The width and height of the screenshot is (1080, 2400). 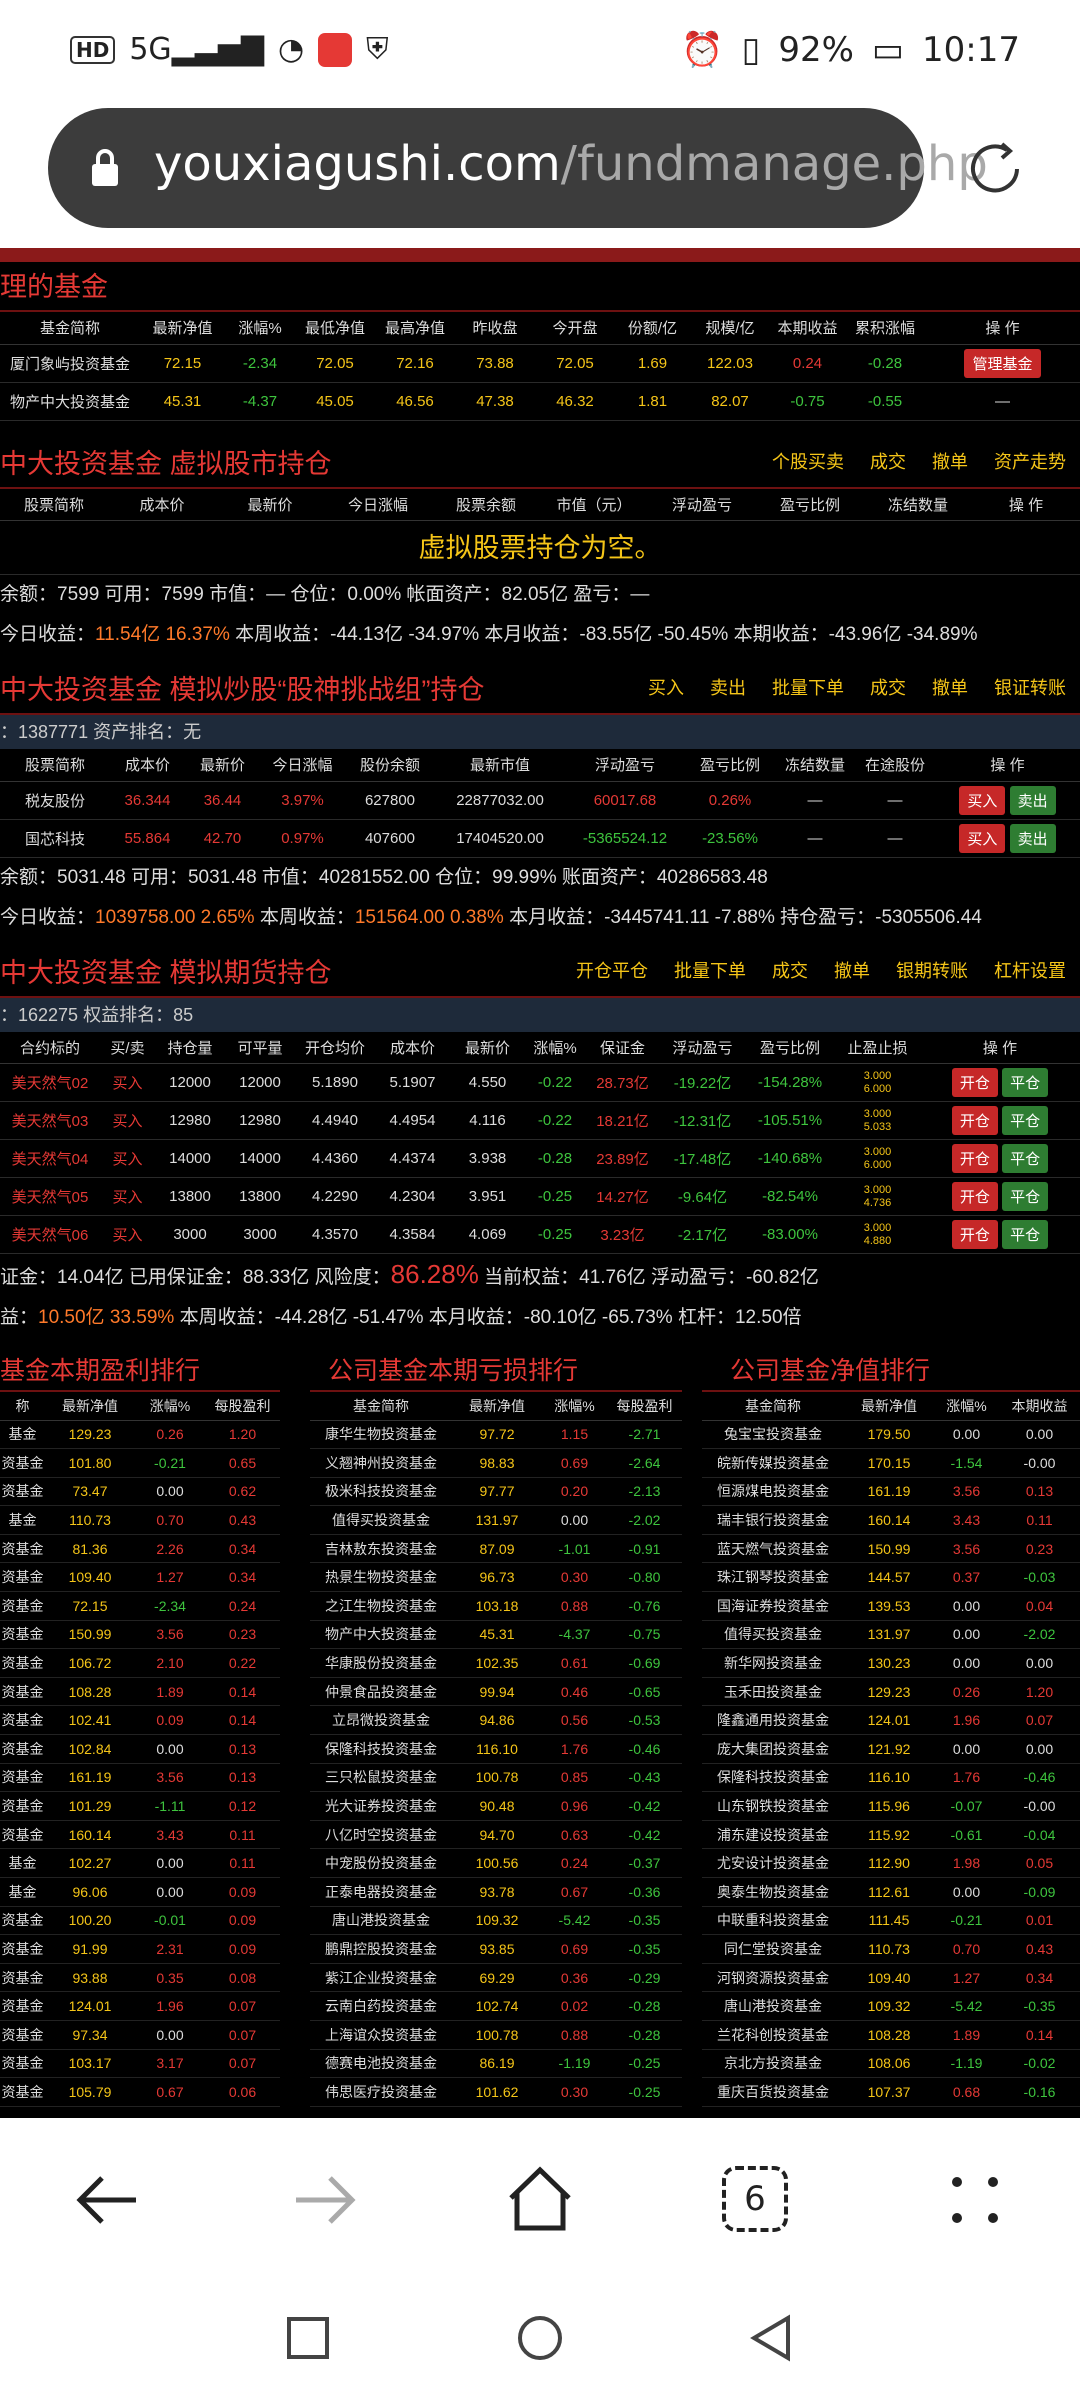 I want to click on section-link: 资产走势, so click(x=1030, y=462).